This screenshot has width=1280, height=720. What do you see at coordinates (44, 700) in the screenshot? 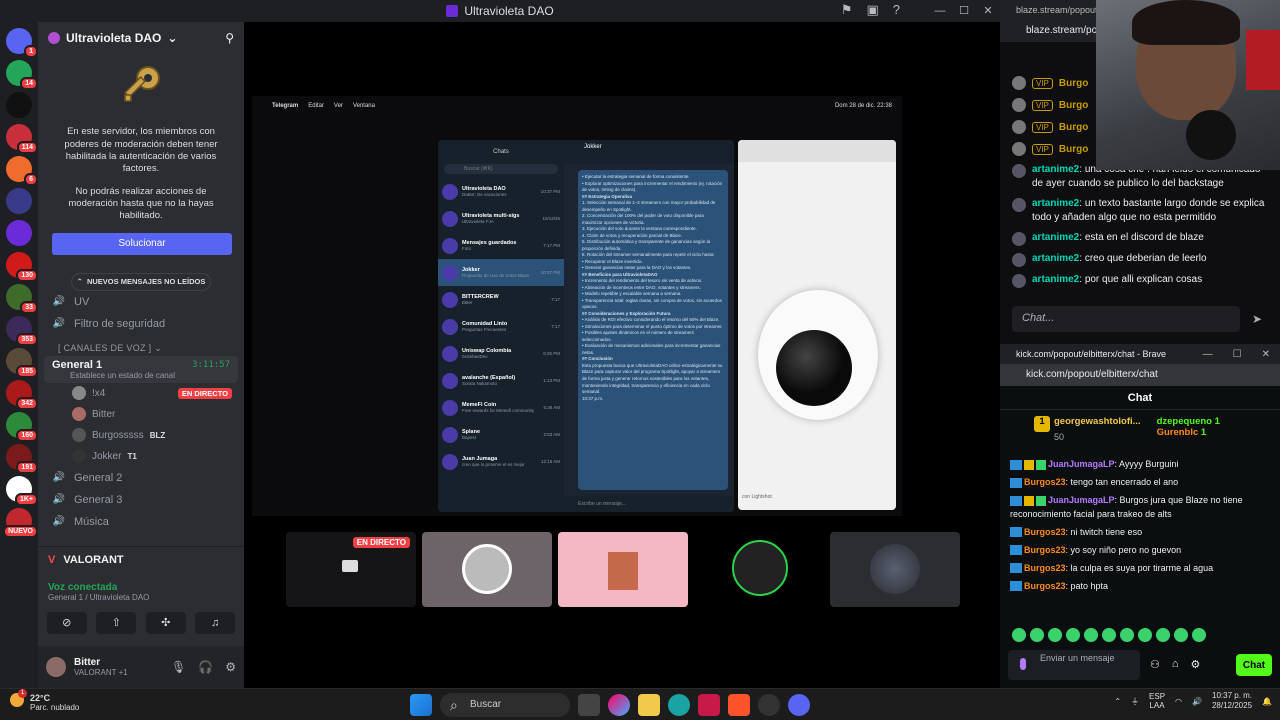
I see `weather-widget: 1 22°C Parc. nublado` at bounding box center [44, 700].